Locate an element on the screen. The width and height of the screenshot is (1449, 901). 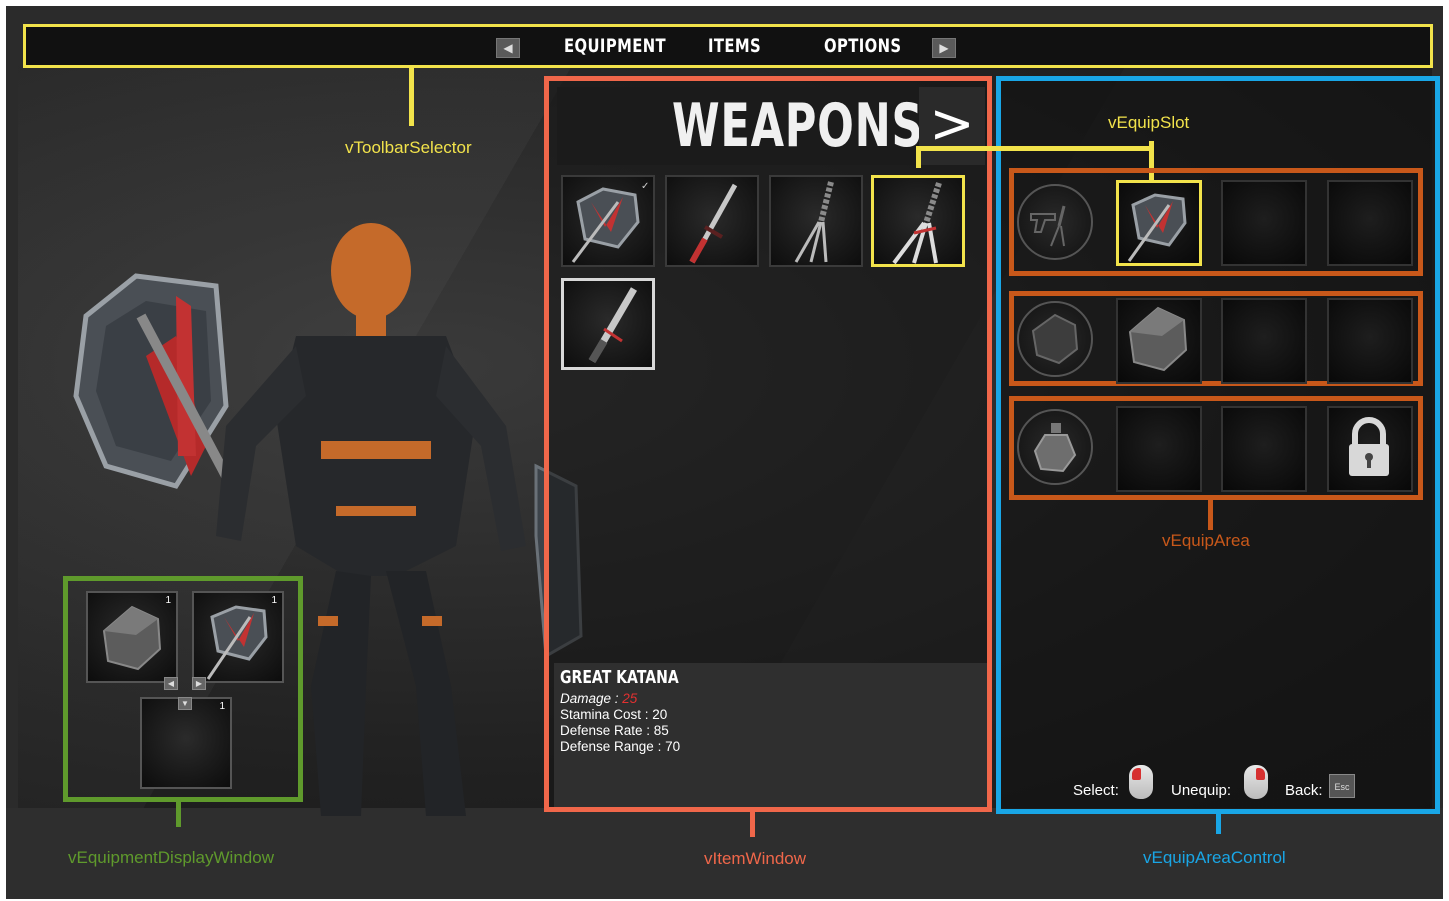
weapon-placeholder-icon is located at coordinates (1048, 226).